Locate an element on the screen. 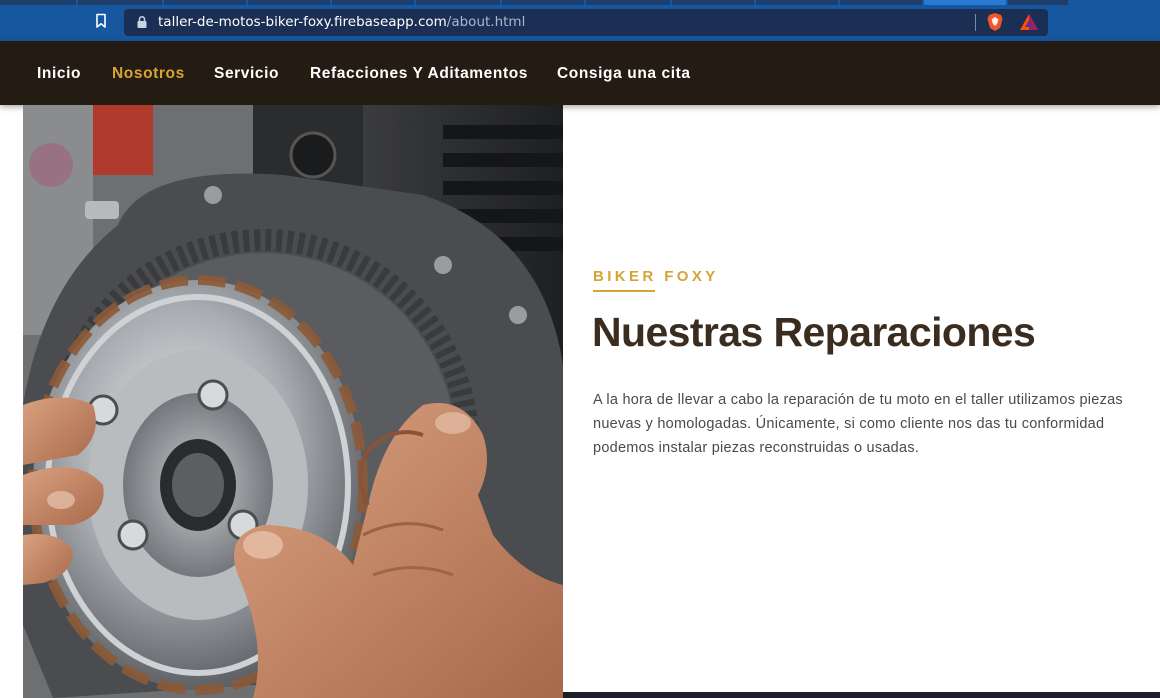  brave-rewards-icon is located at coordinates (1029, 22).